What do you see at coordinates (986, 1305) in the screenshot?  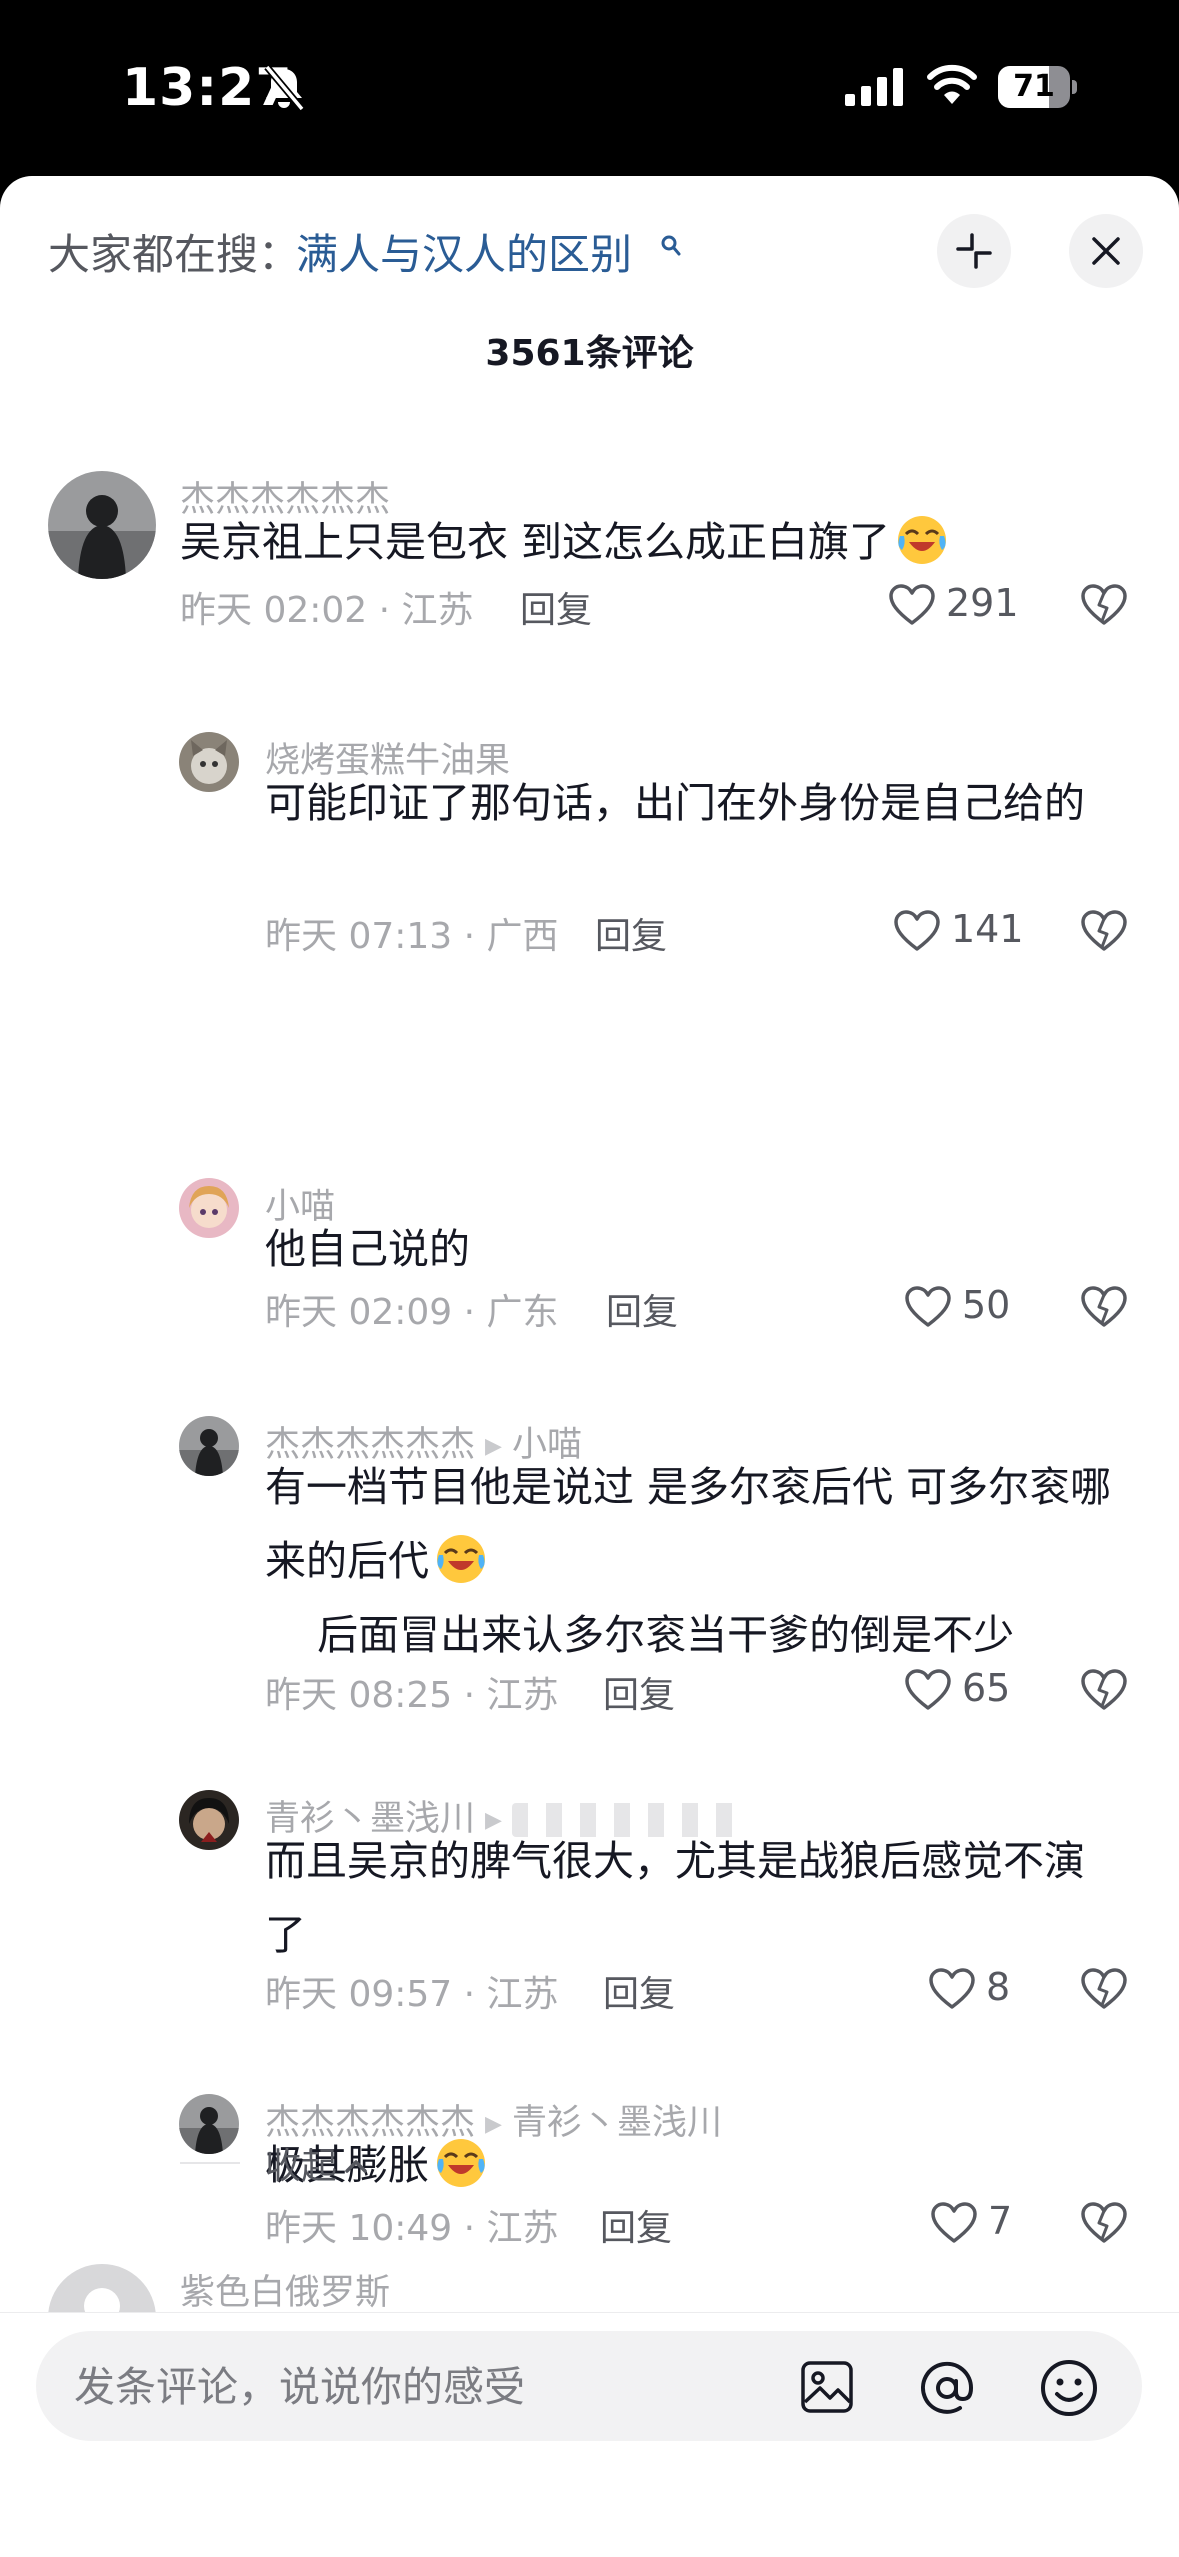 I see `like-count: 50` at bounding box center [986, 1305].